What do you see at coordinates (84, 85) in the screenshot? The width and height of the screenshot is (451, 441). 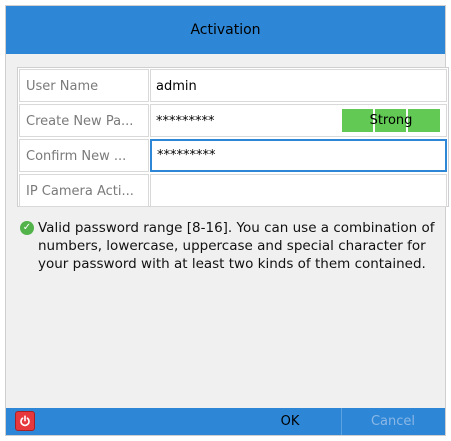 I see `user-name-label: User Name` at bounding box center [84, 85].